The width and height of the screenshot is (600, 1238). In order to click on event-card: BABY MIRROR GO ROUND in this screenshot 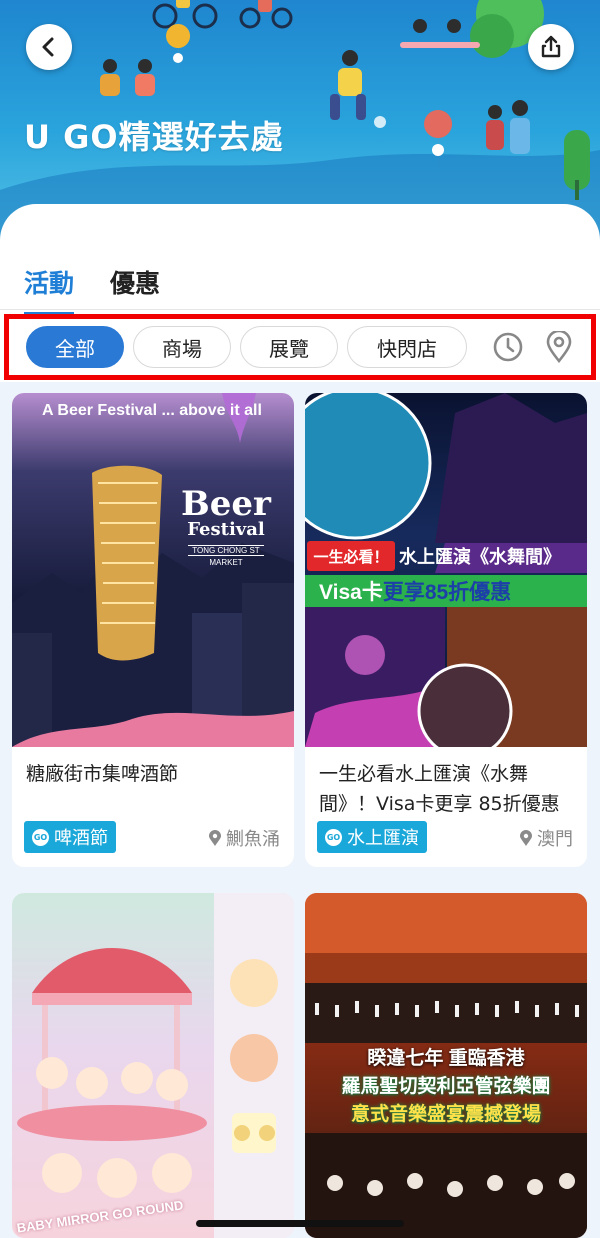, I will do `click(153, 1065)`.